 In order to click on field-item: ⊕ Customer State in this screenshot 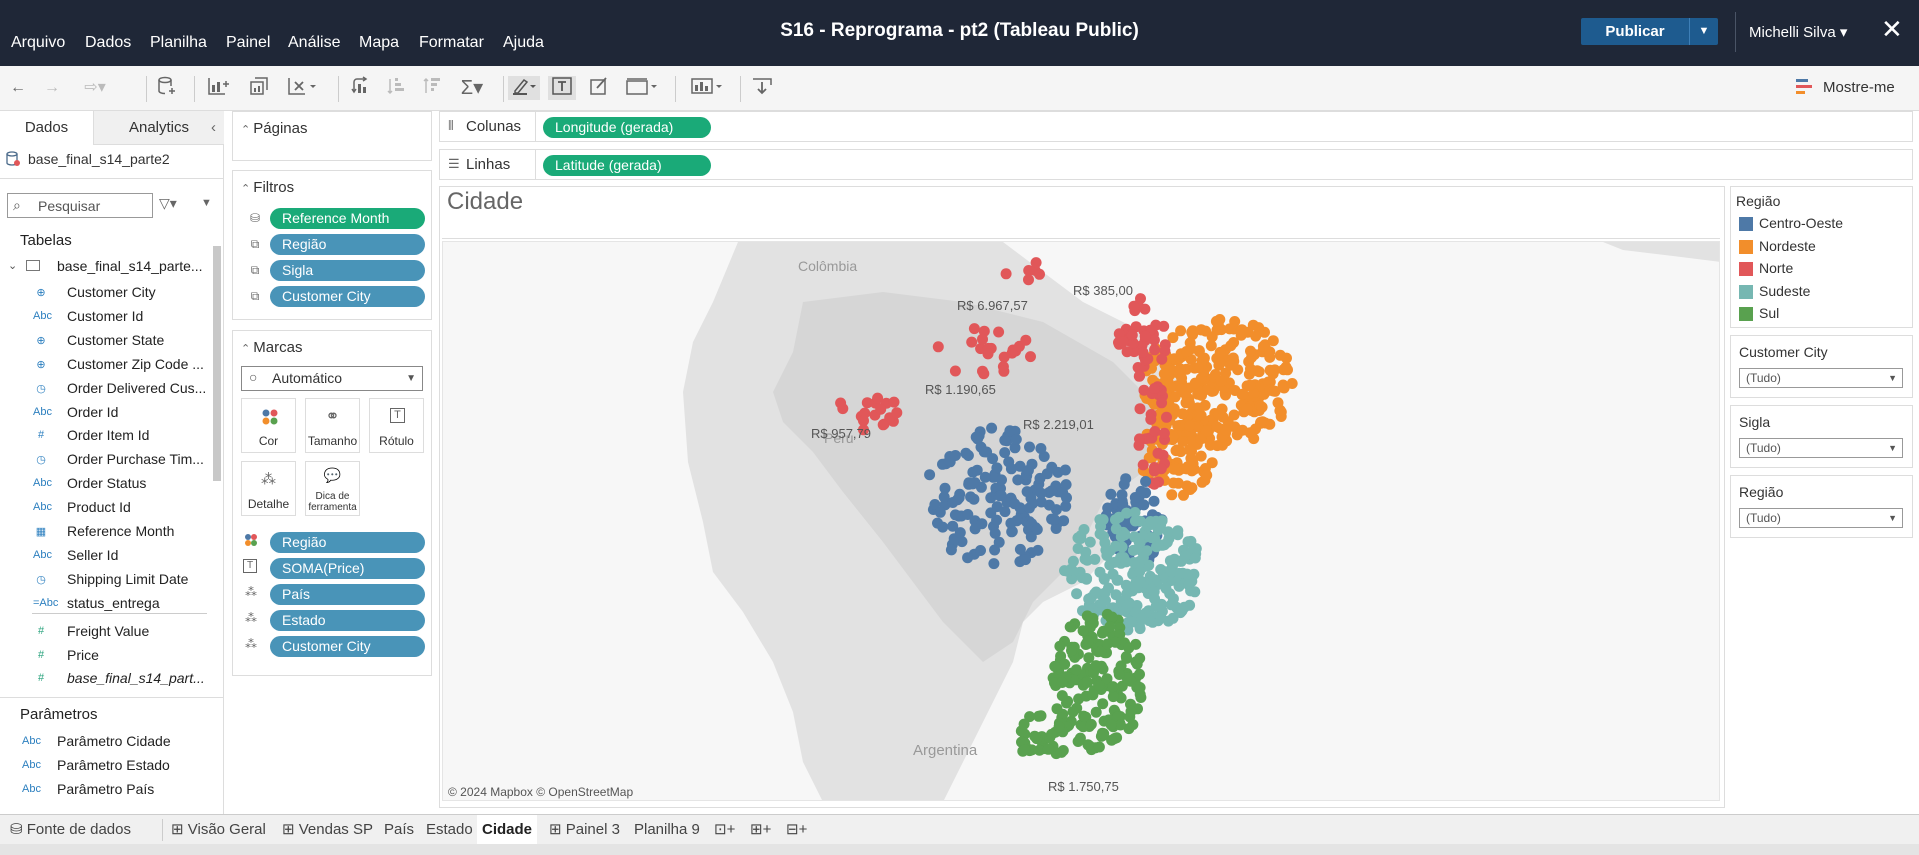, I will do `click(105, 340)`.